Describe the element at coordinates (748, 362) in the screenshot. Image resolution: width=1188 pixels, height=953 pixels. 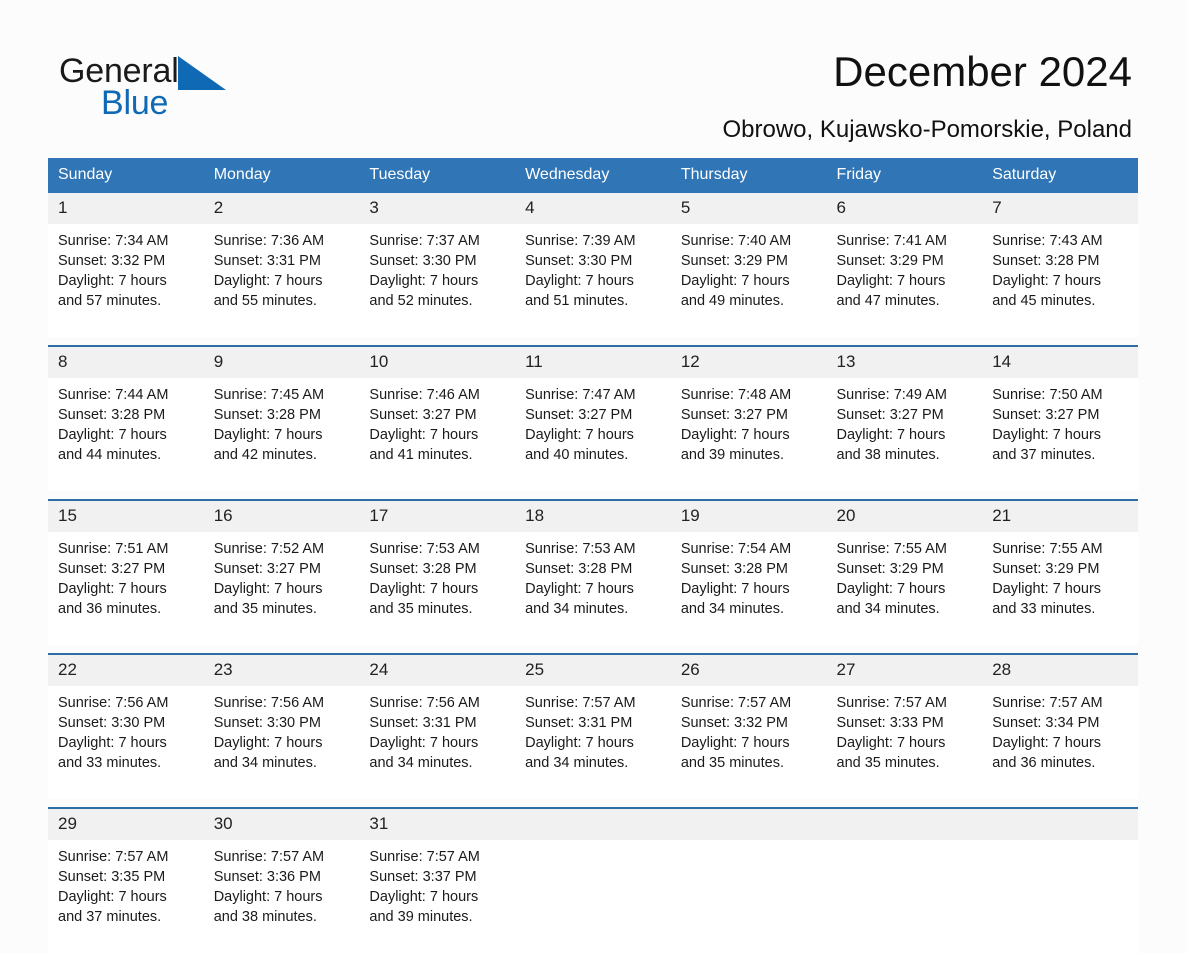
I see `day-number: 12` at that location.